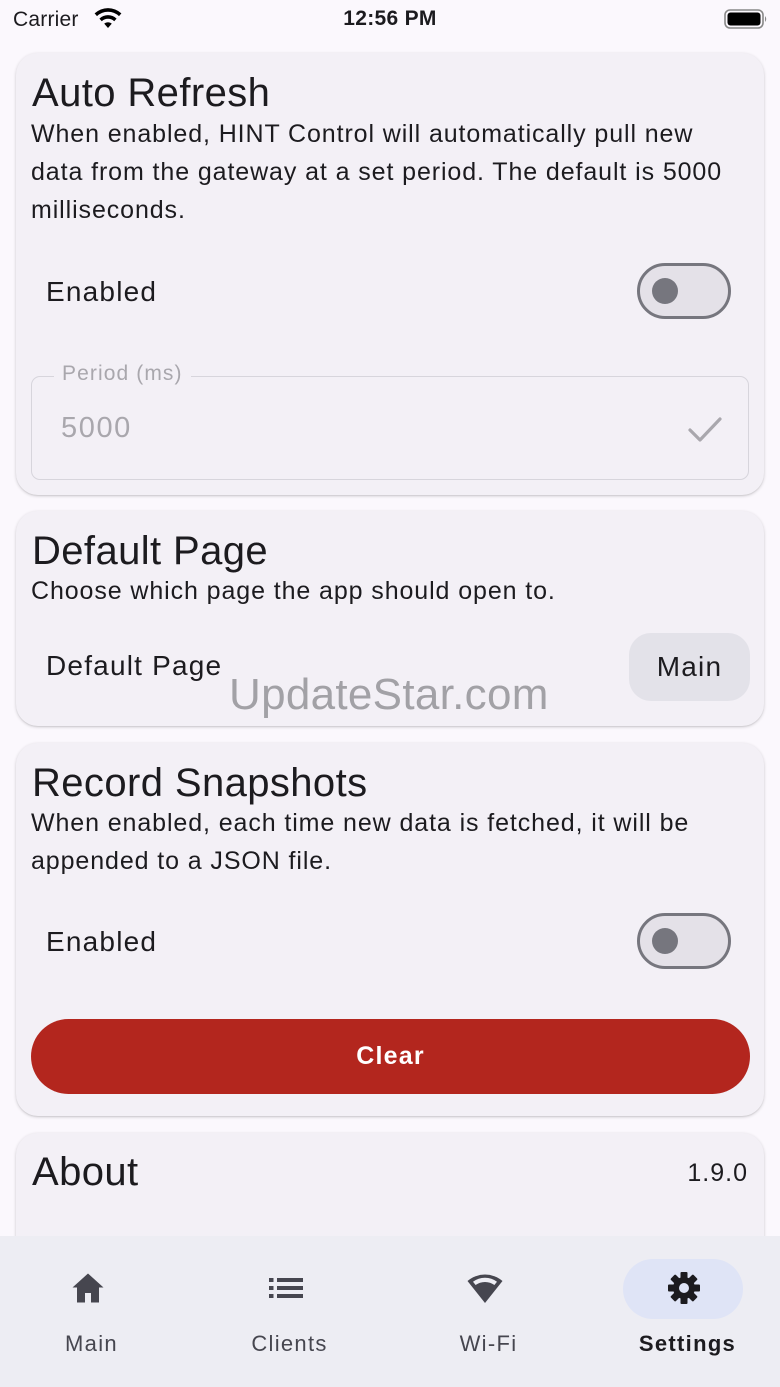 The height and width of the screenshot is (1387, 780). I want to click on battery-icon, so click(745, 19).